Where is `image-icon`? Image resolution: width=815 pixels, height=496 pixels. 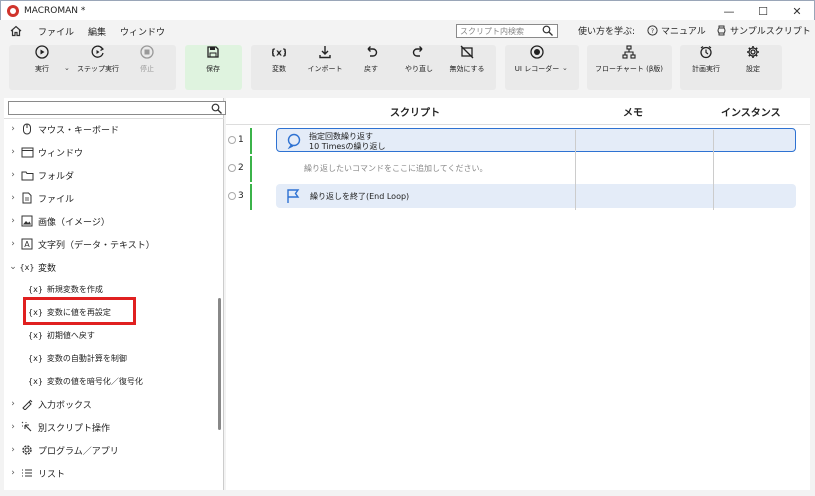
image-icon is located at coordinates (27, 221).